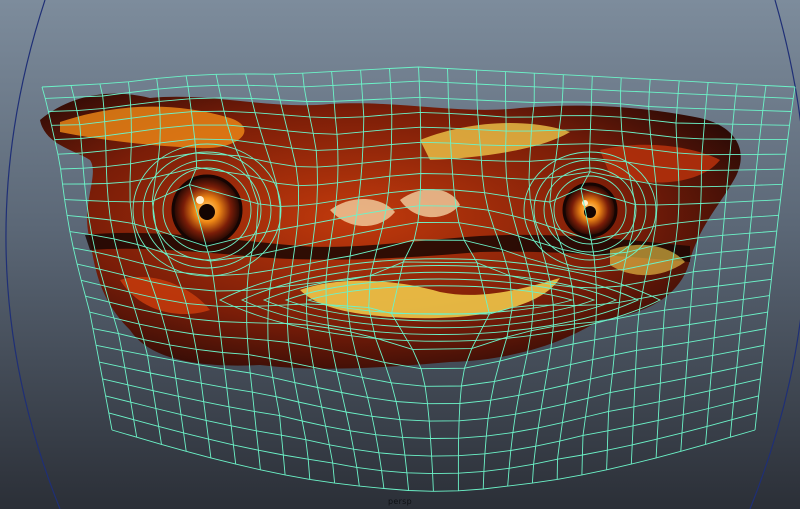  Describe the element at coordinates (200, 200) in the screenshot. I see `left-eye-highlight` at that location.